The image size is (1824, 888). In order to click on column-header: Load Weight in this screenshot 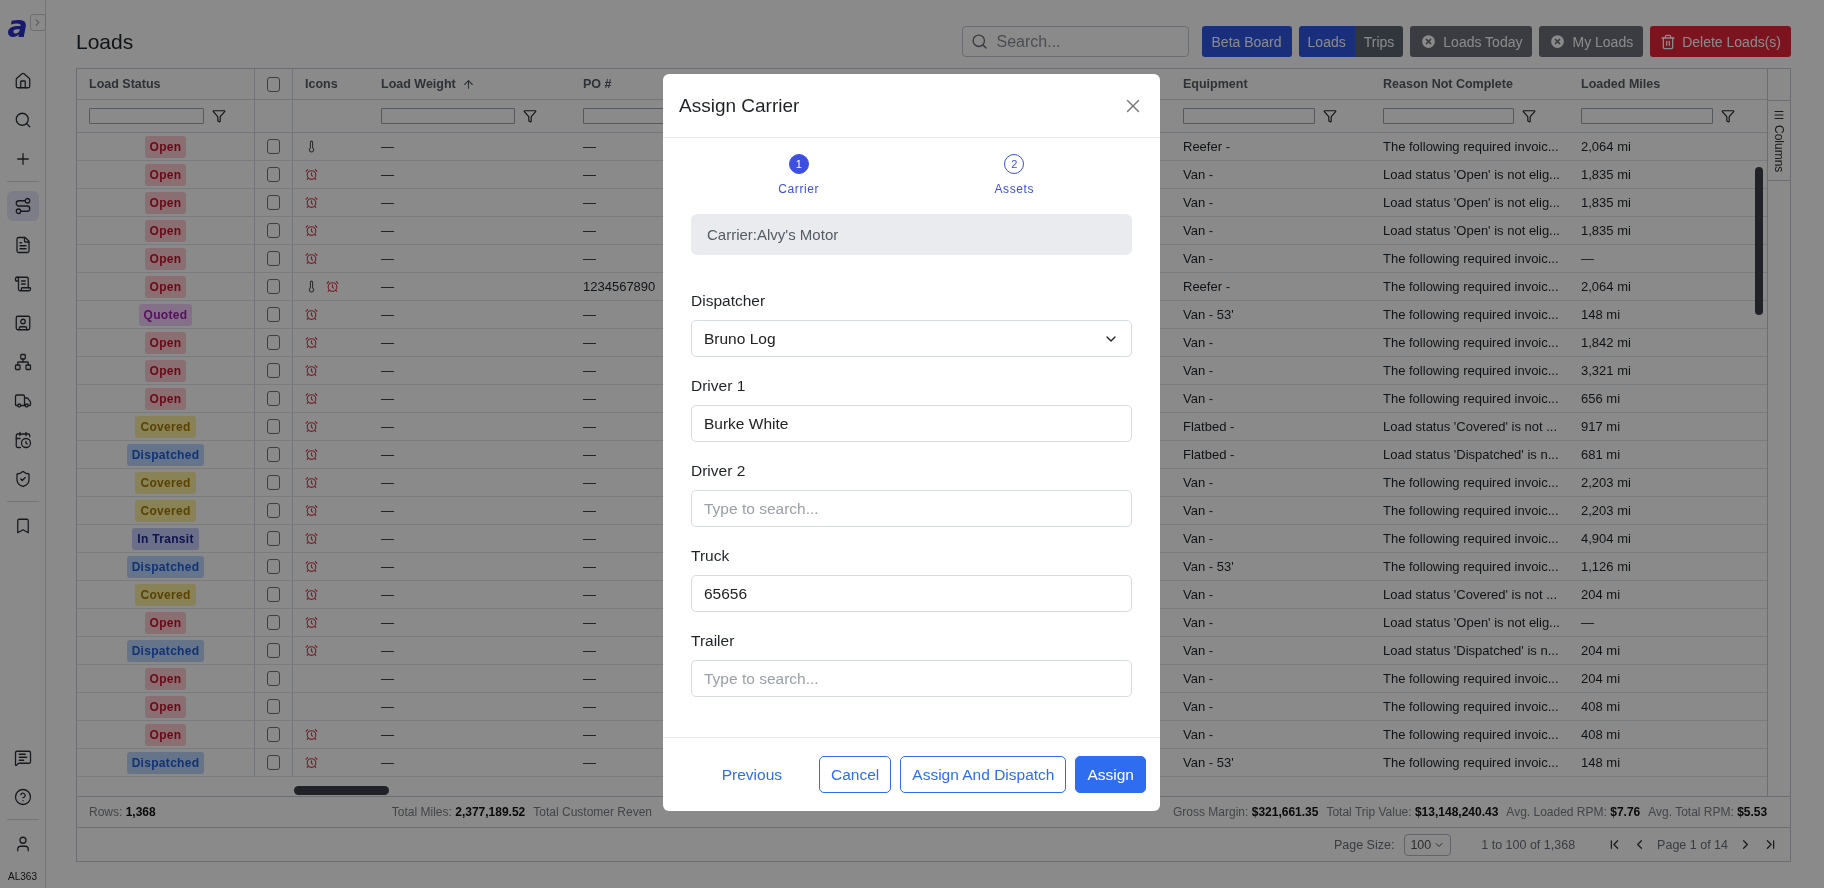, I will do `click(418, 84)`.